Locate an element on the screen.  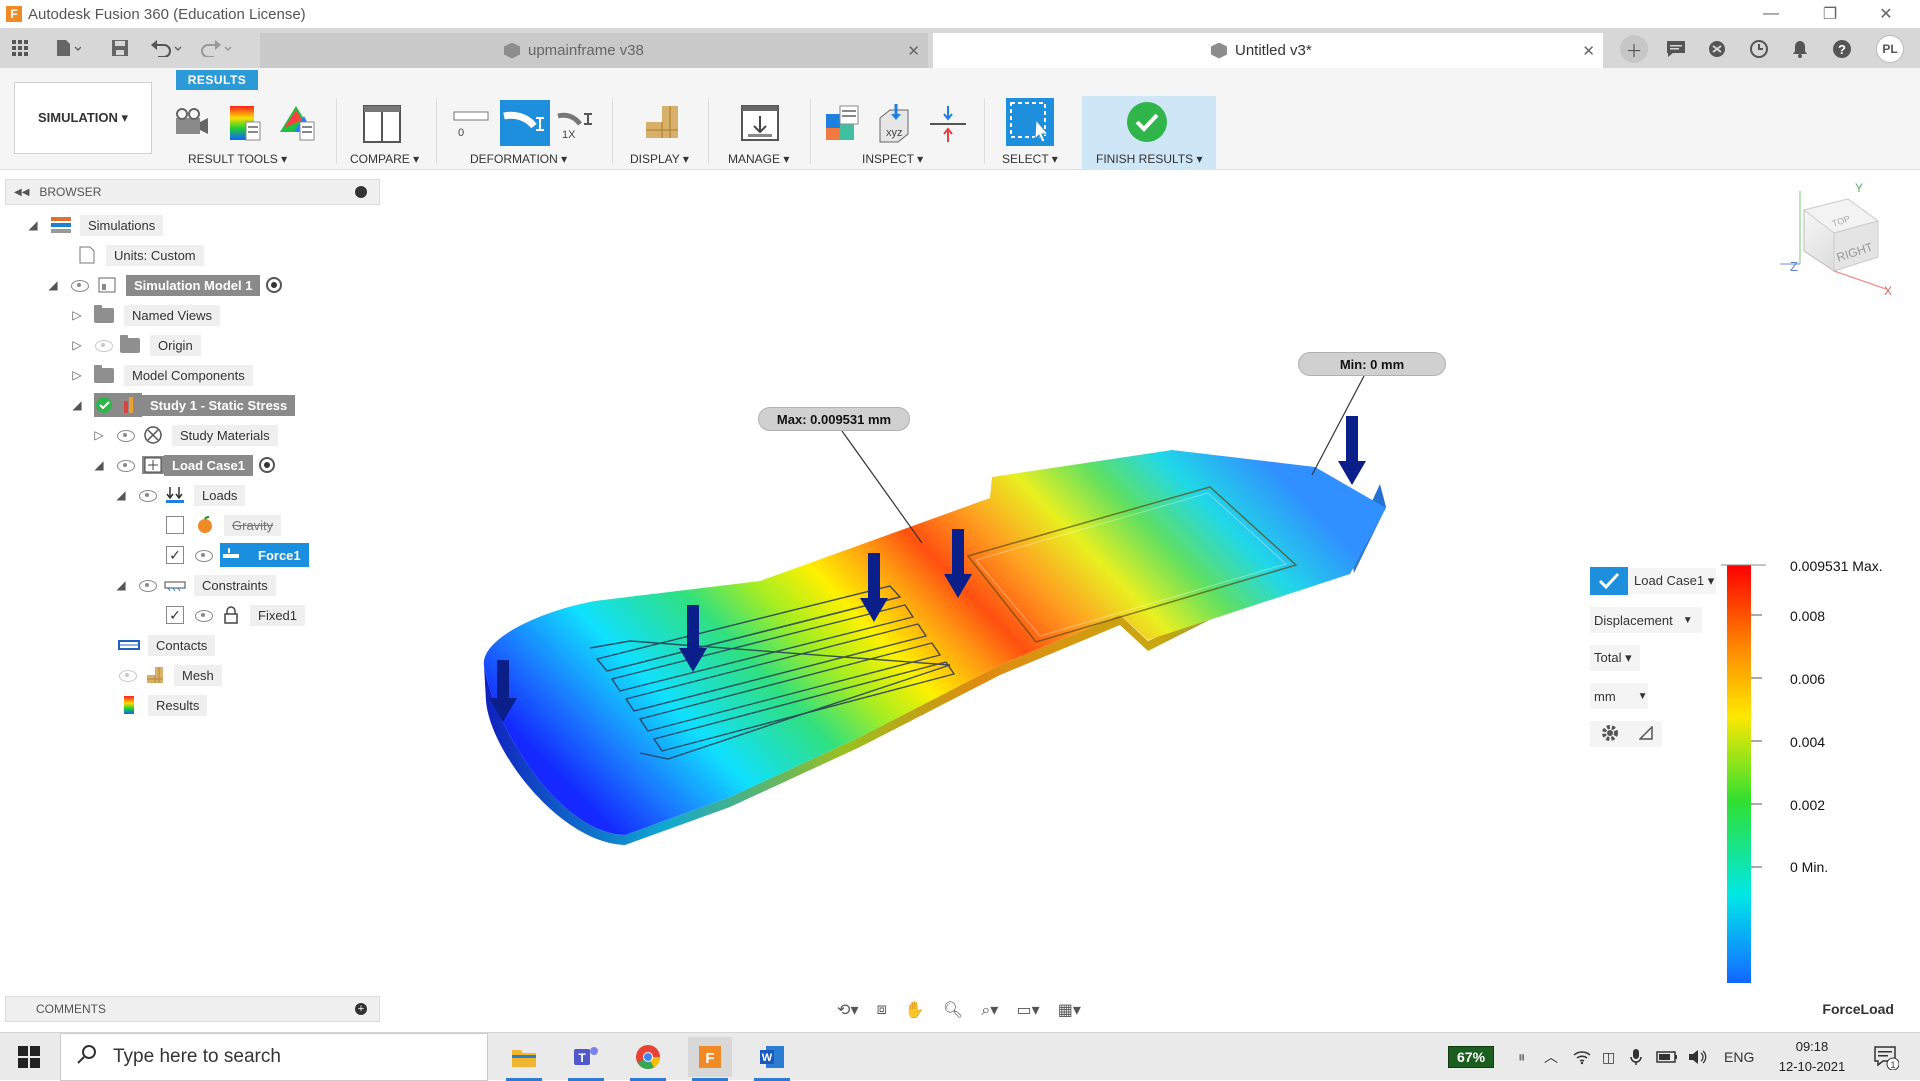
result-plot-icon is located at coordinates (244, 123).